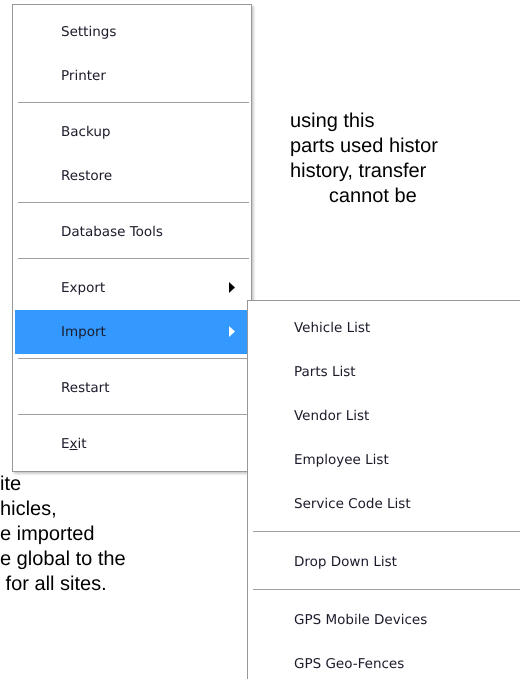  What do you see at coordinates (385, 372) in the screenshot?
I see `menu-item: Parts List` at bounding box center [385, 372].